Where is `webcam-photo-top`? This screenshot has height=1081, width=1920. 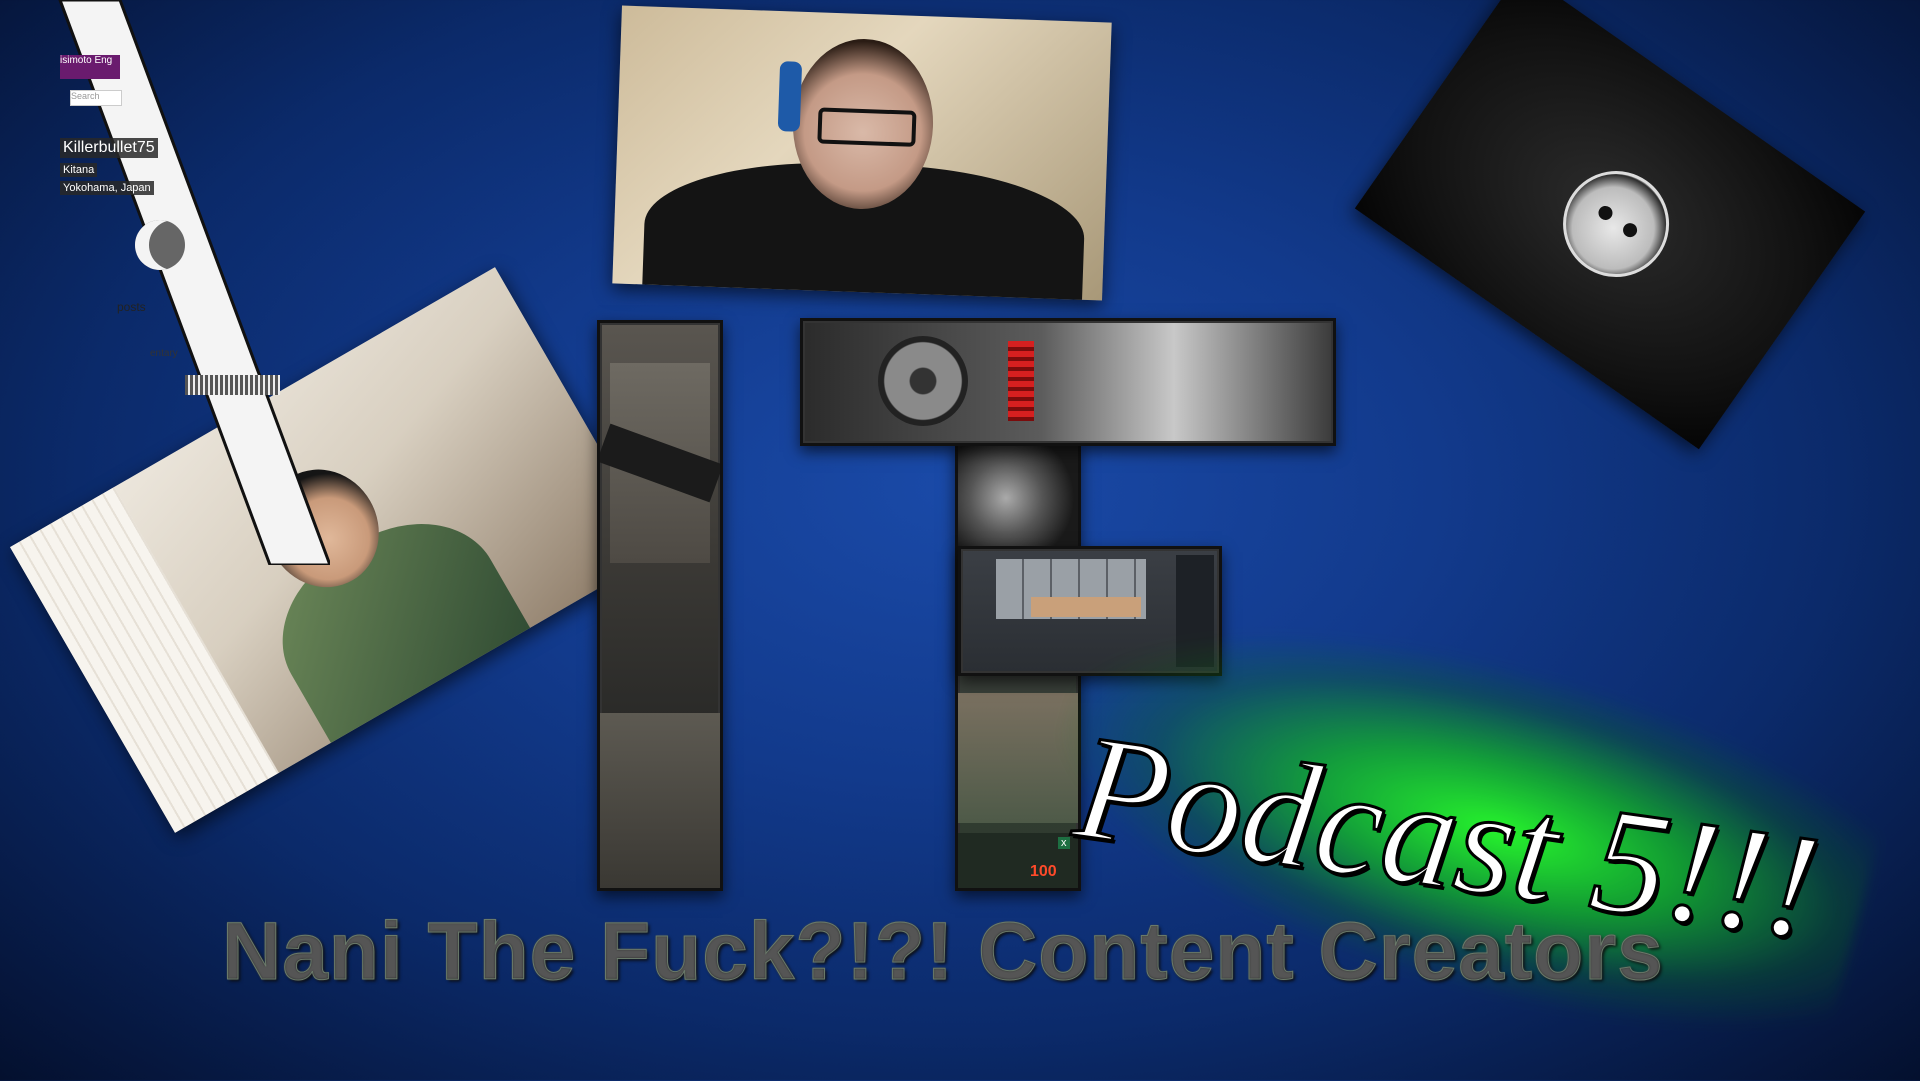 webcam-photo-top is located at coordinates (862, 153).